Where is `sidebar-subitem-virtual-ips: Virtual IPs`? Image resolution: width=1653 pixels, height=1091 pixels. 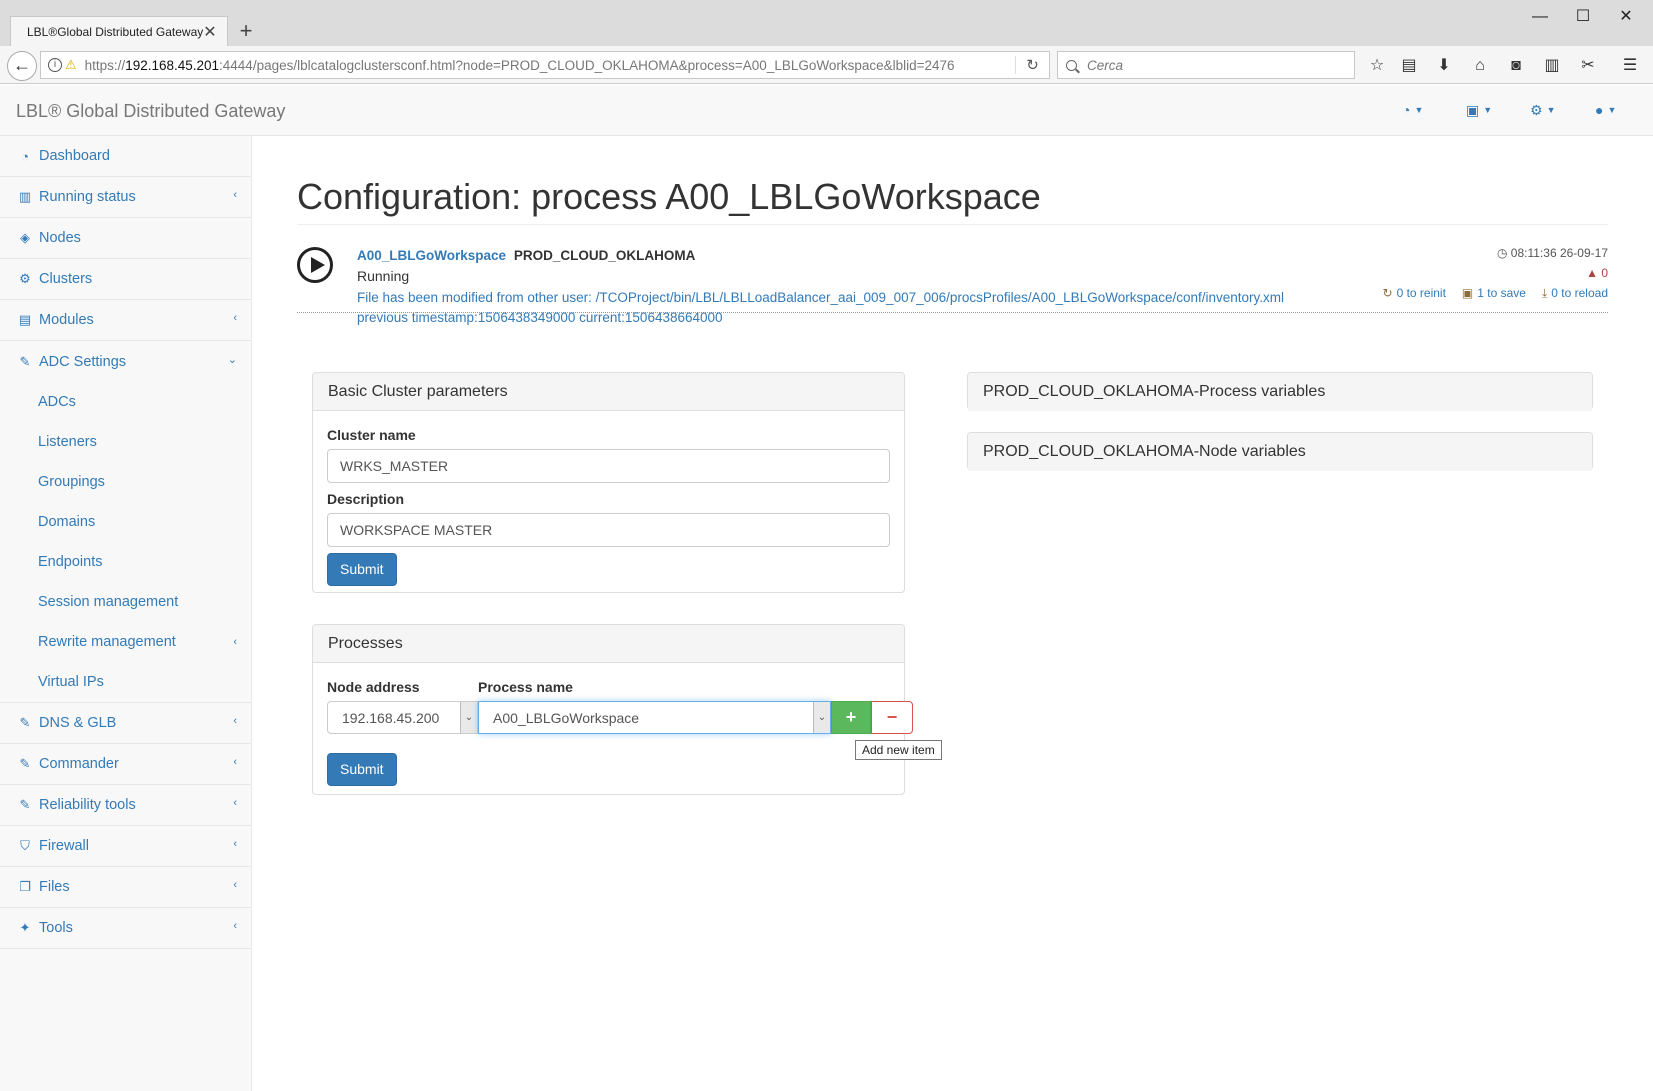
sidebar-subitem-virtual-ips: Virtual IPs is located at coordinates (125, 682).